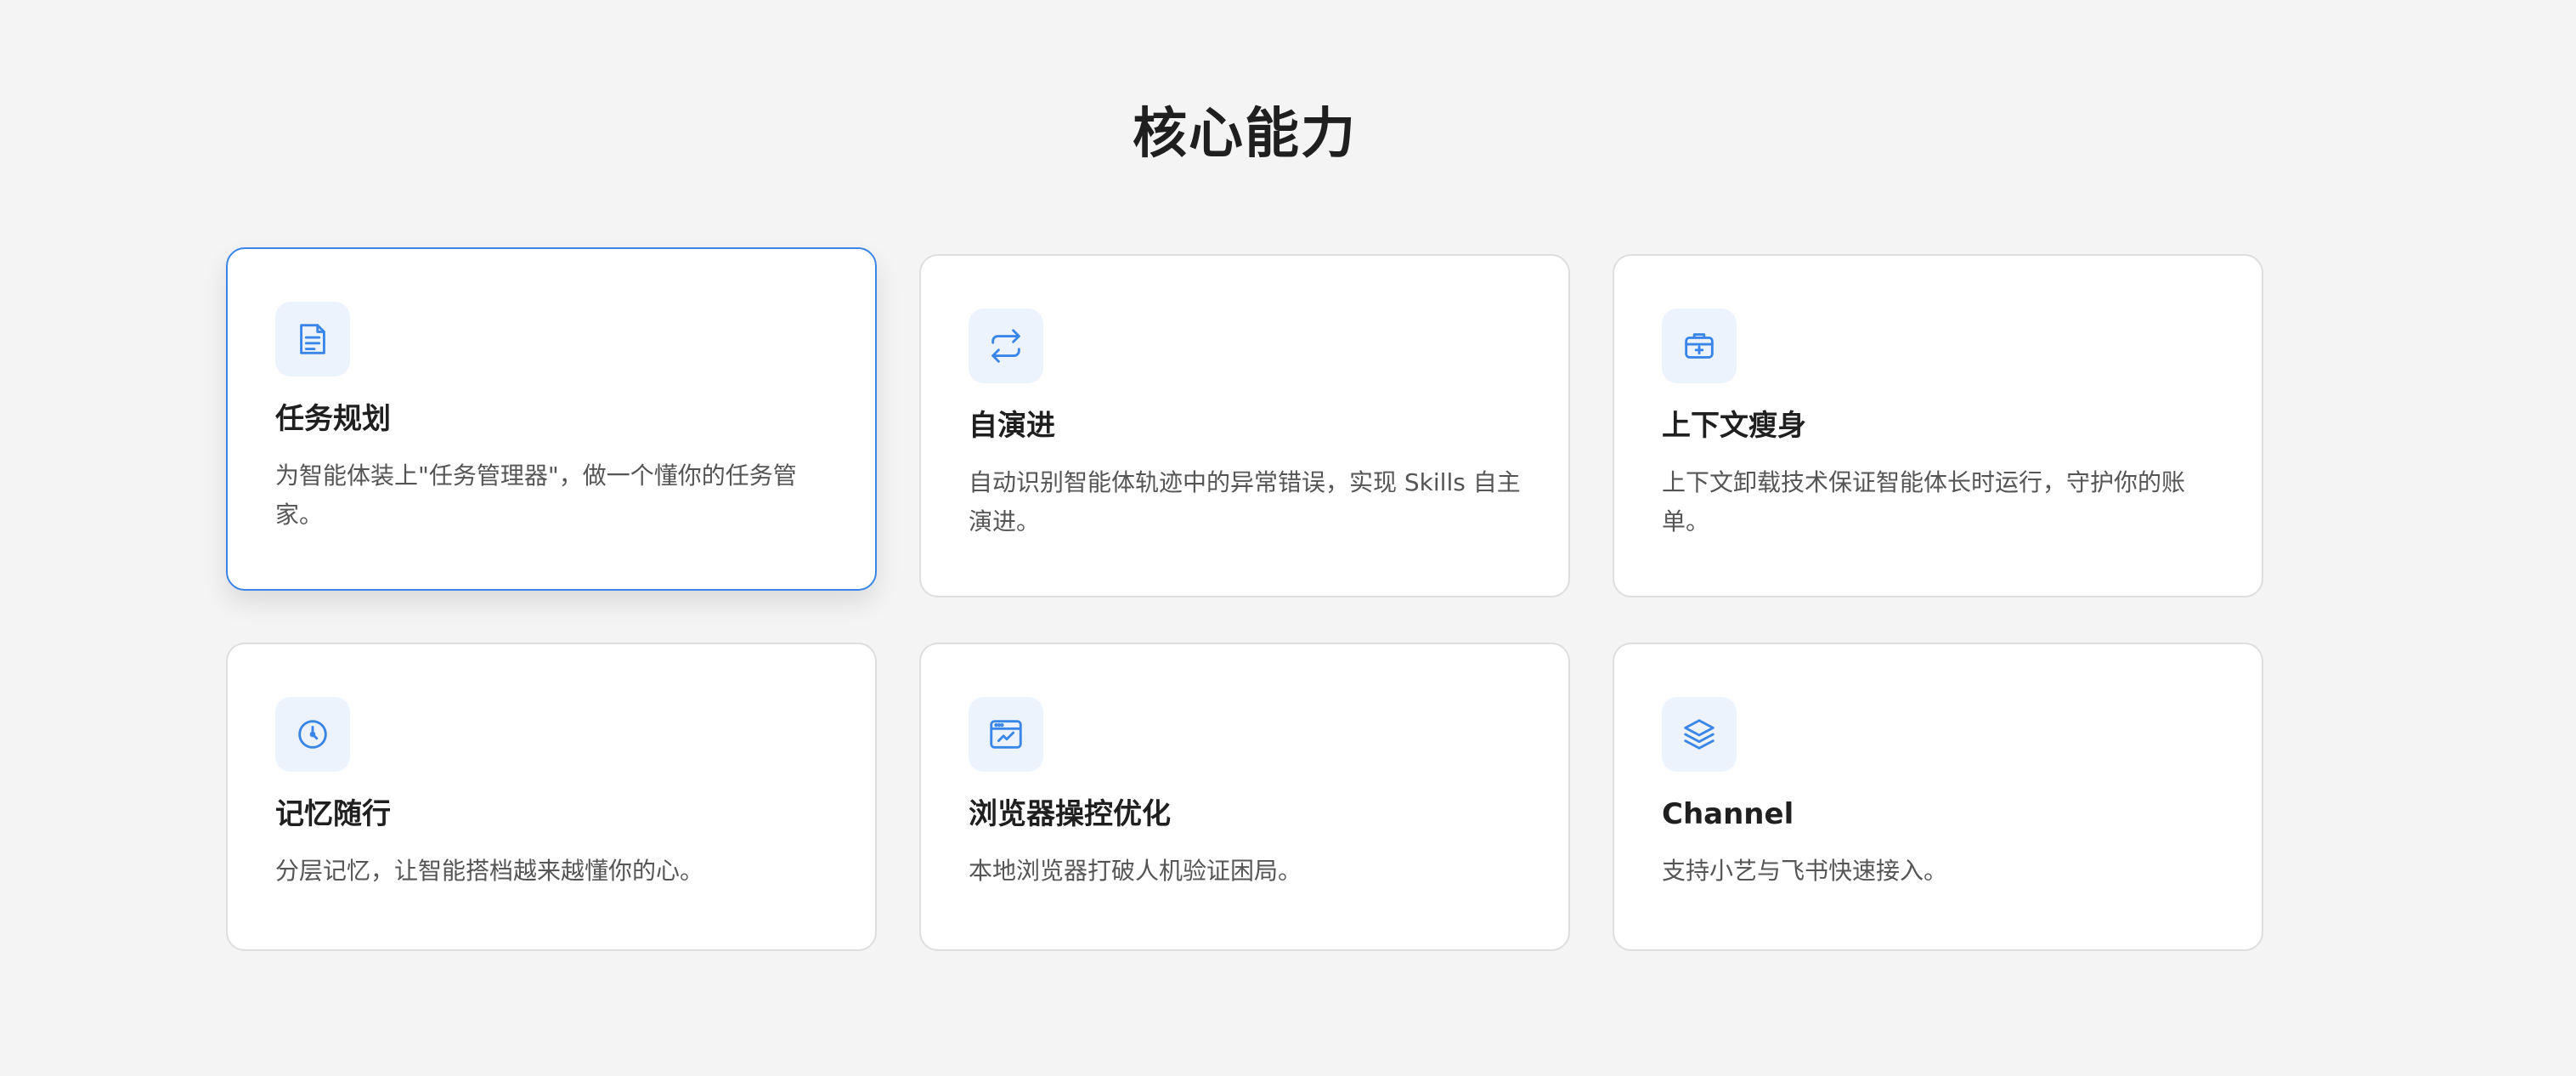  What do you see at coordinates (312, 734) in the screenshot?
I see `compass-icon` at bounding box center [312, 734].